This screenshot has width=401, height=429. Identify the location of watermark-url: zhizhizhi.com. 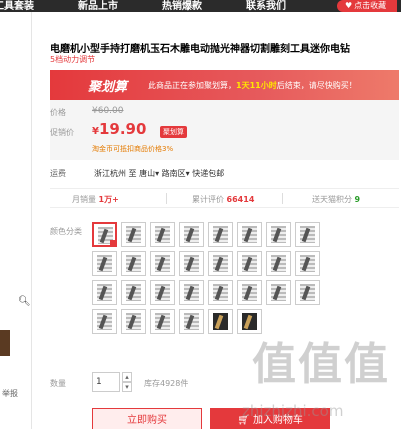
(293, 411).